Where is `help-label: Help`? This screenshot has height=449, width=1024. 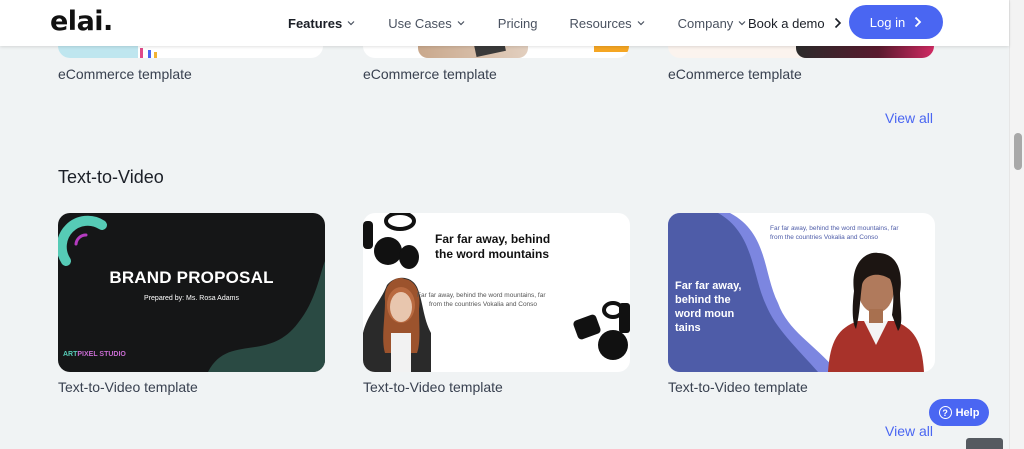
help-label: Help is located at coordinates (967, 412).